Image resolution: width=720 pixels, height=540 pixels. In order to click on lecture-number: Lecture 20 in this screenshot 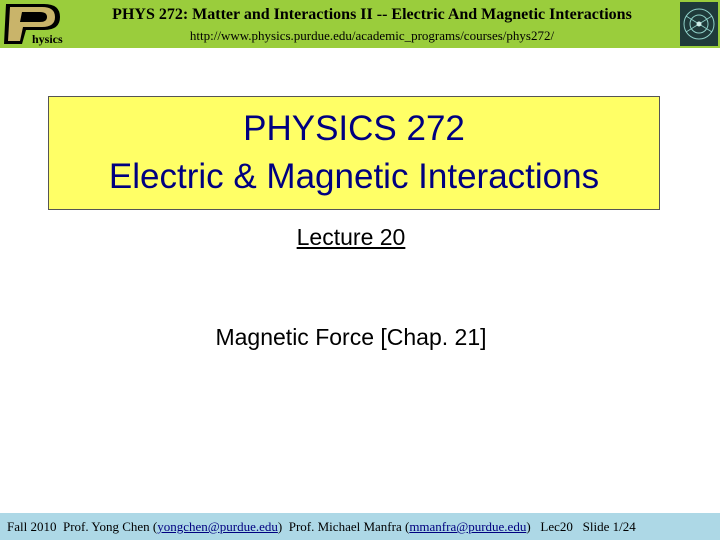, I will do `click(351, 237)`.